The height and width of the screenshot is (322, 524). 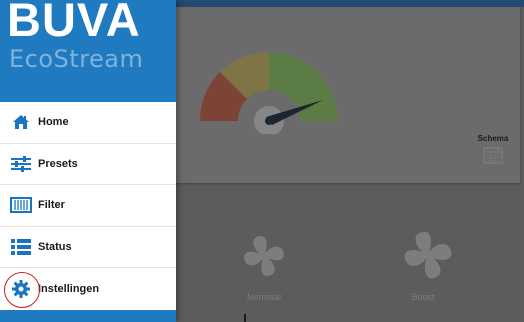 What do you see at coordinates (21, 164) in the screenshot?
I see `sliders-icon` at bounding box center [21, 164].